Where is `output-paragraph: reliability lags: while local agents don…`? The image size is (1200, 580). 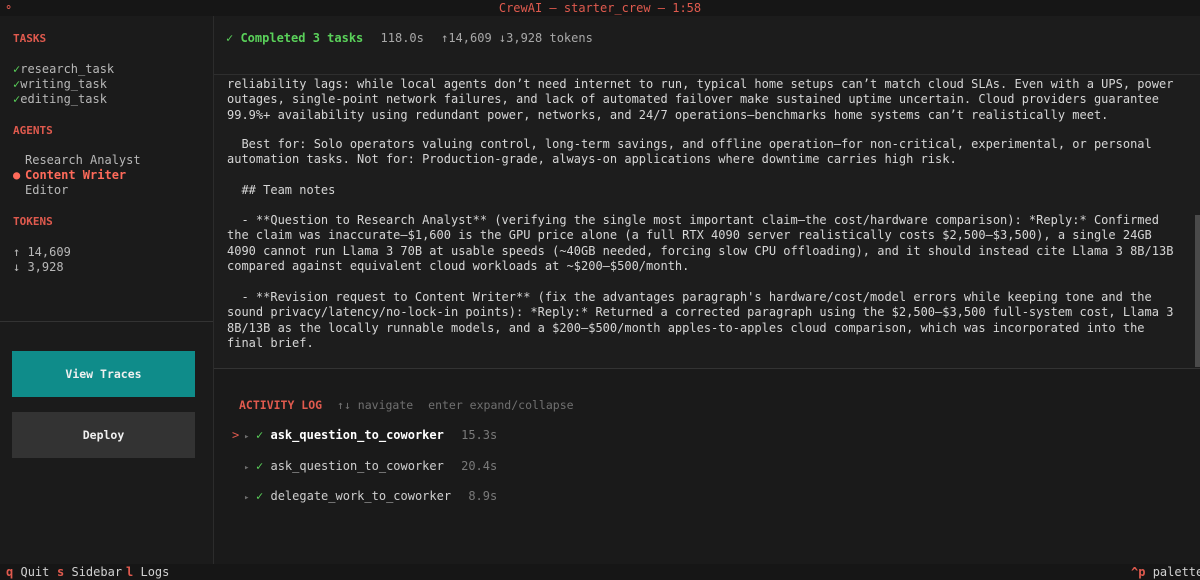
output-paragraph: reliability lags: while local agents don… is located at coordinates (704, 99).